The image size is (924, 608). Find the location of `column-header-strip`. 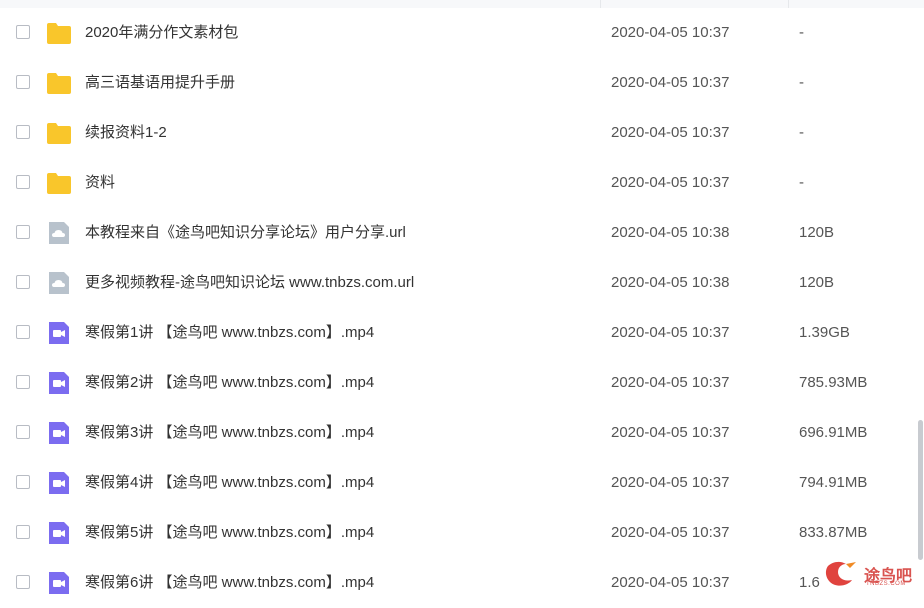

column-header-strip is located at coordinates (462, 4).